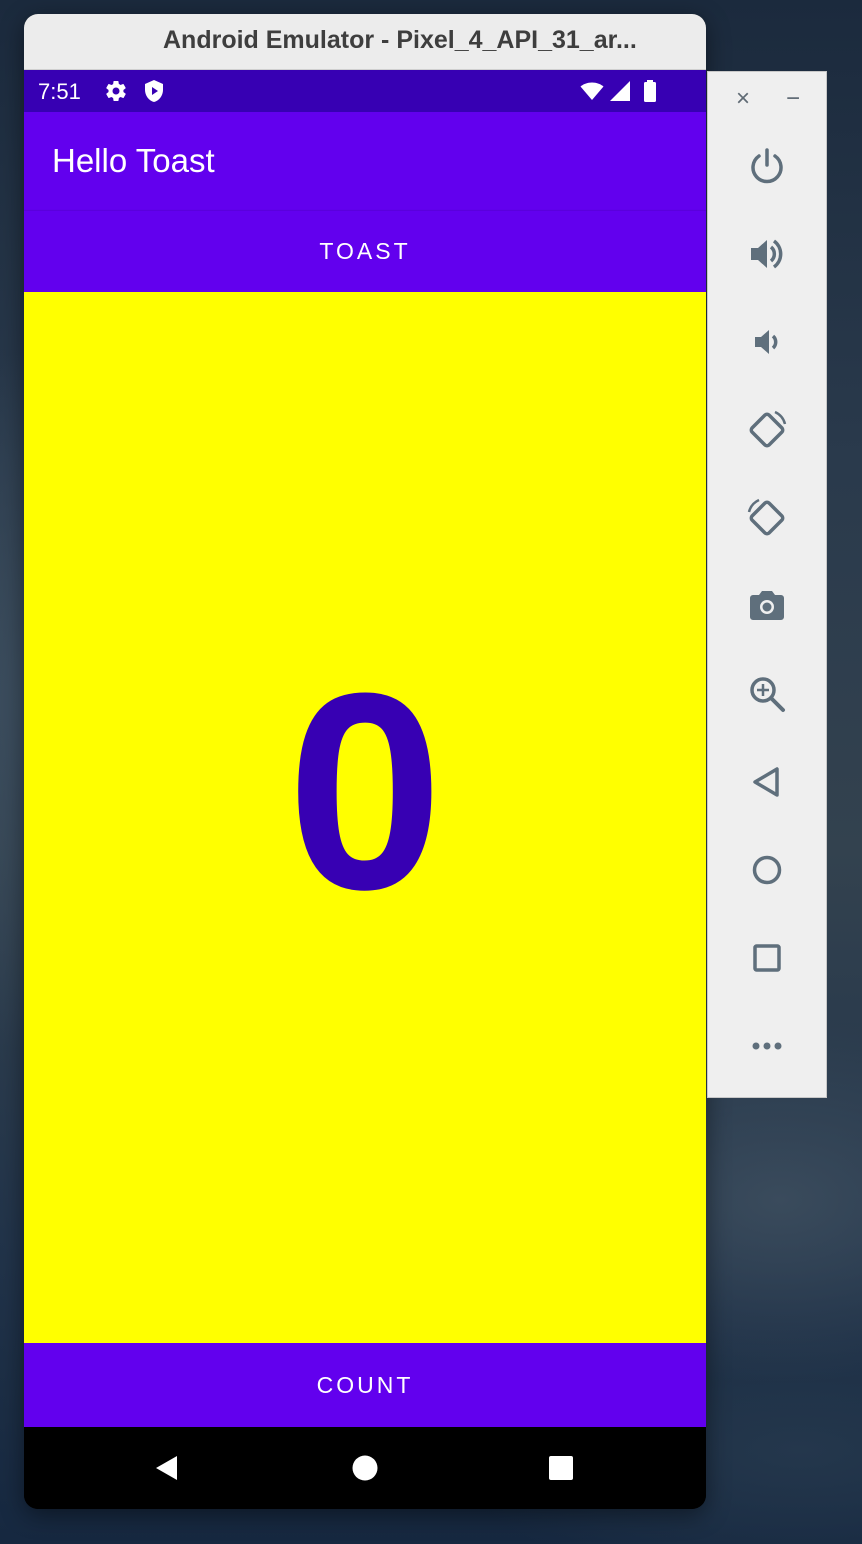  I want to click on settings-icon, so click(116, 91).